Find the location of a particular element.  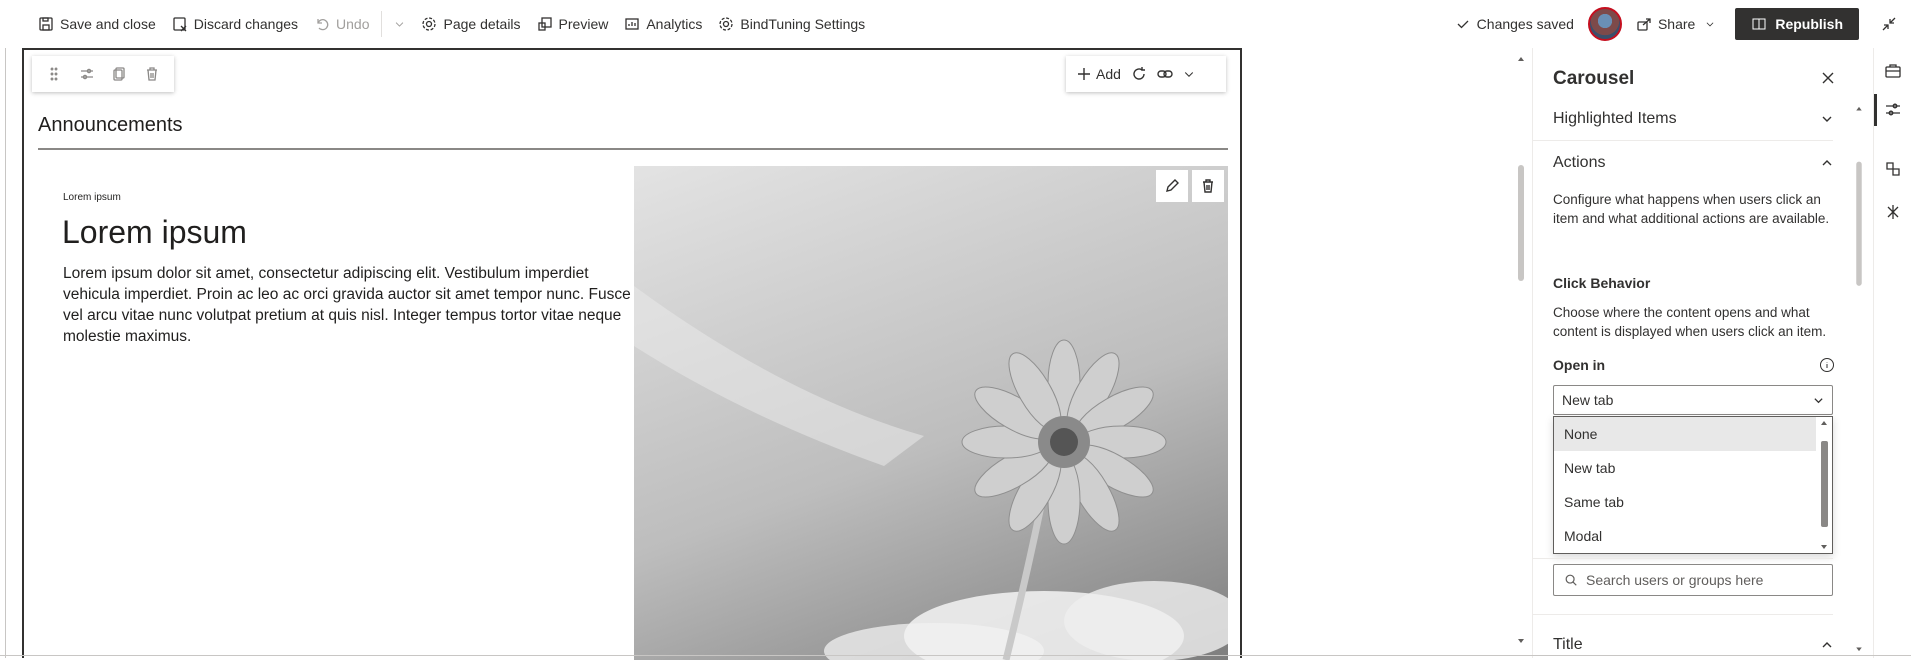

click-behavior-heading: Click Behavior is located at coordinates (1602, 283).